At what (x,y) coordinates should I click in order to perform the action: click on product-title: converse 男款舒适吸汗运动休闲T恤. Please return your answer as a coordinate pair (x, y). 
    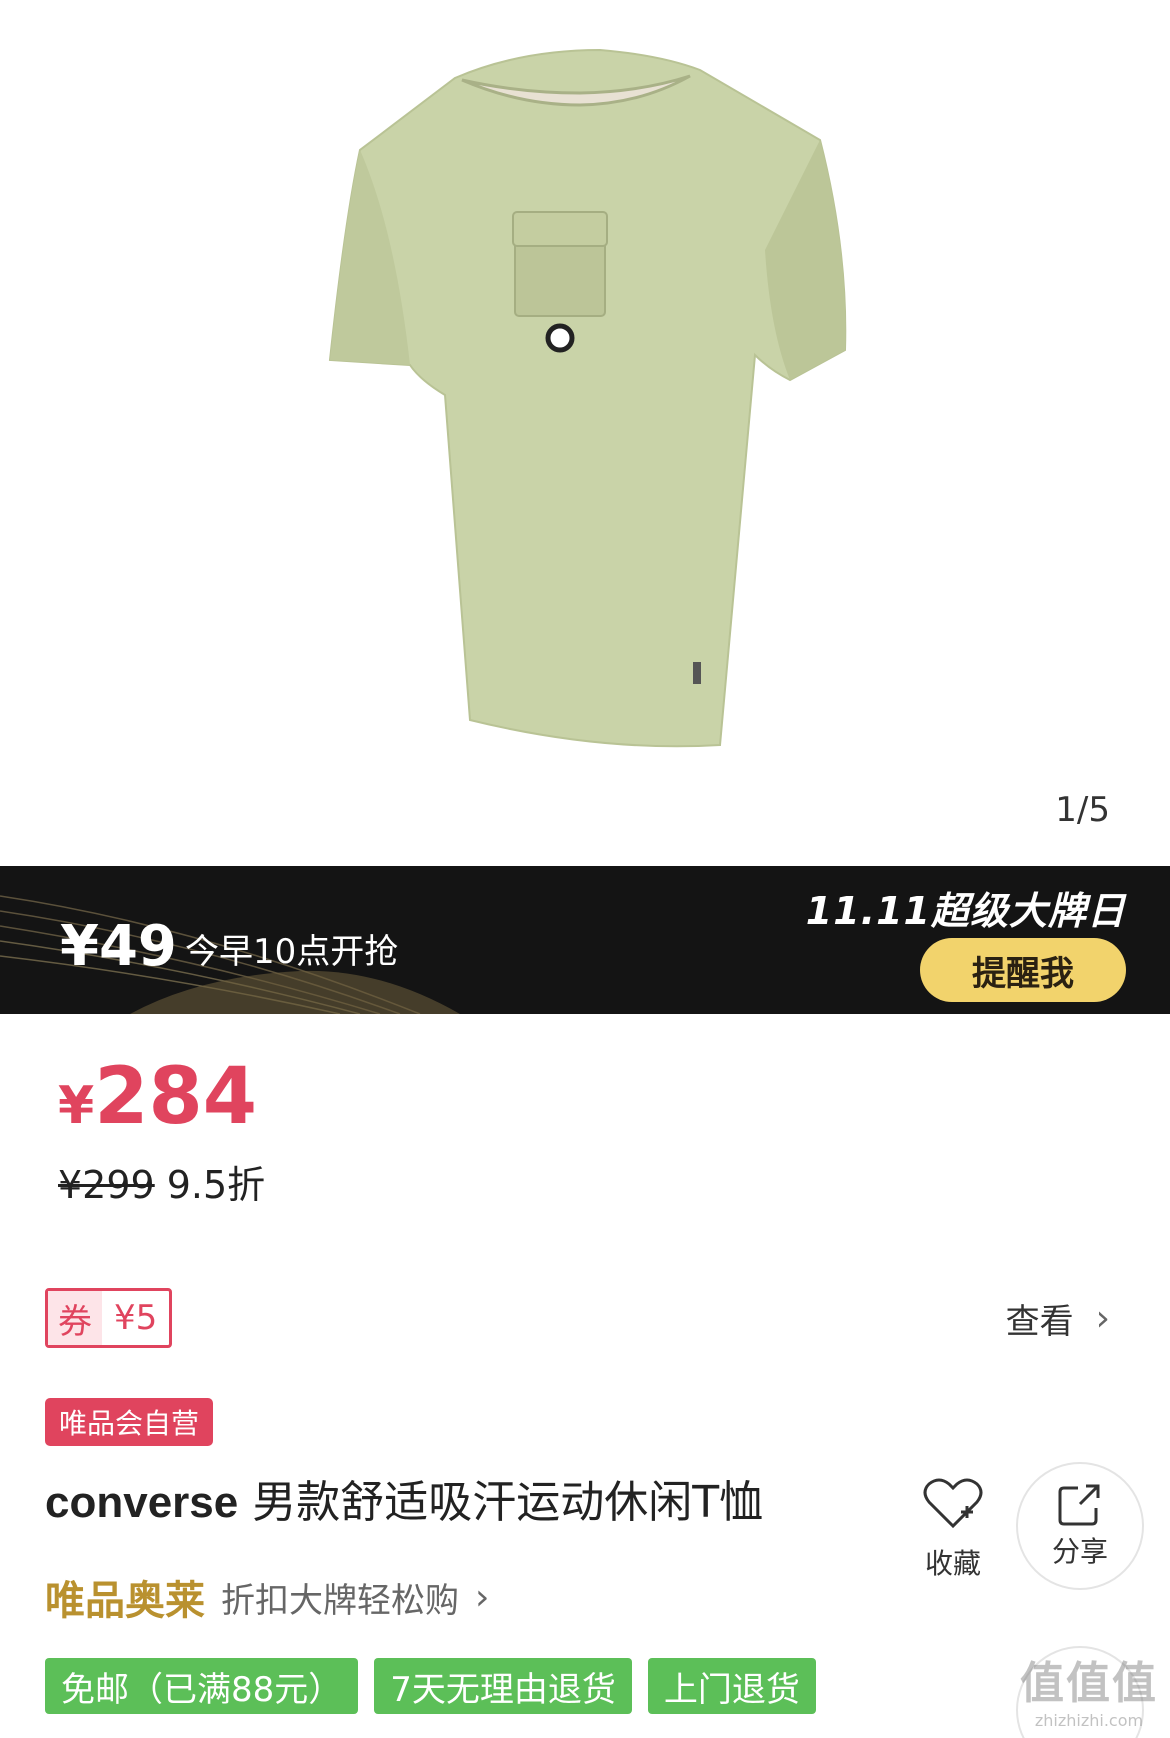
    Looking at the image, I should click on (404, 1498).